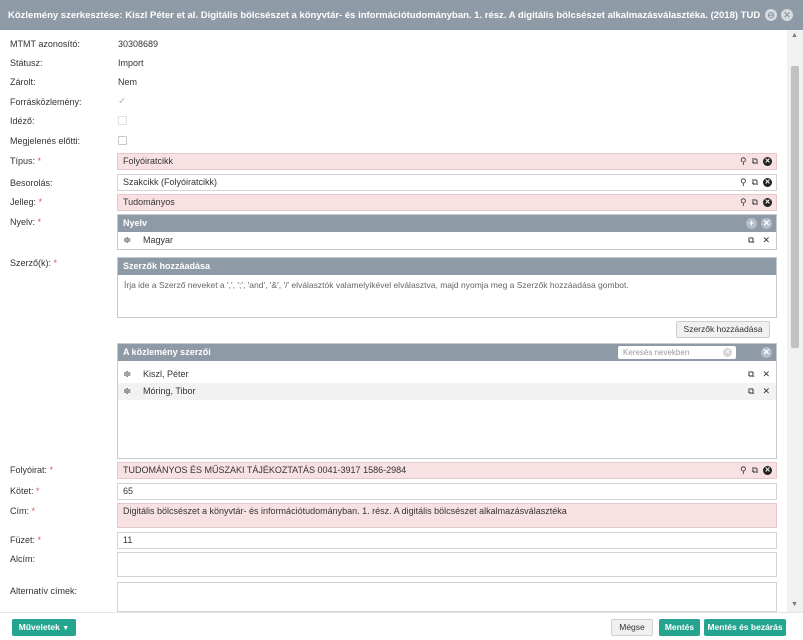 Image resolution: width=803 pixels, height=640 pixels. I want to click on title-label: Cím: *, so click(23, 511).